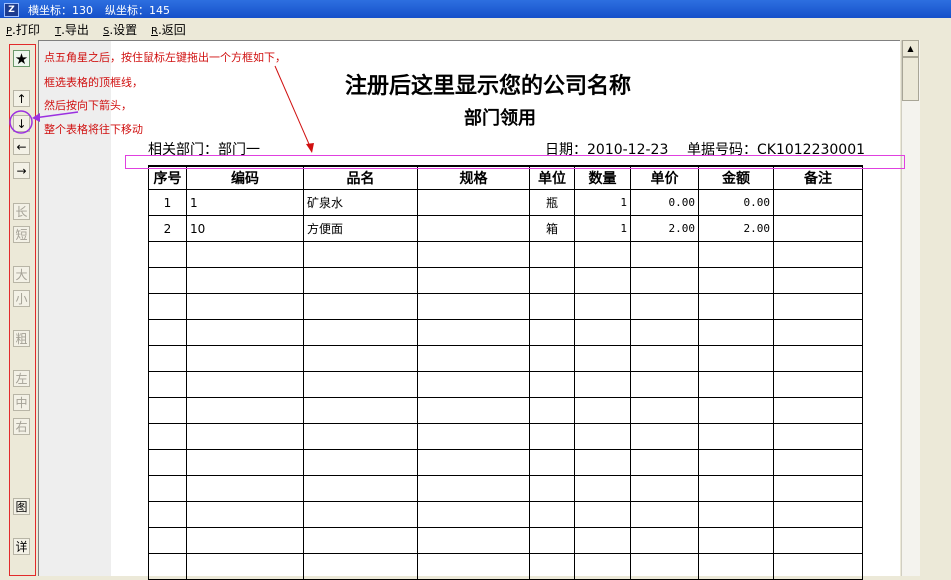 The width and height of the screenshot is (951, 580). What do you see at coordinates (910, 308) in the screenshot?
I see `vertical-scrollbar: ▲` at bounding box center [910, 308].